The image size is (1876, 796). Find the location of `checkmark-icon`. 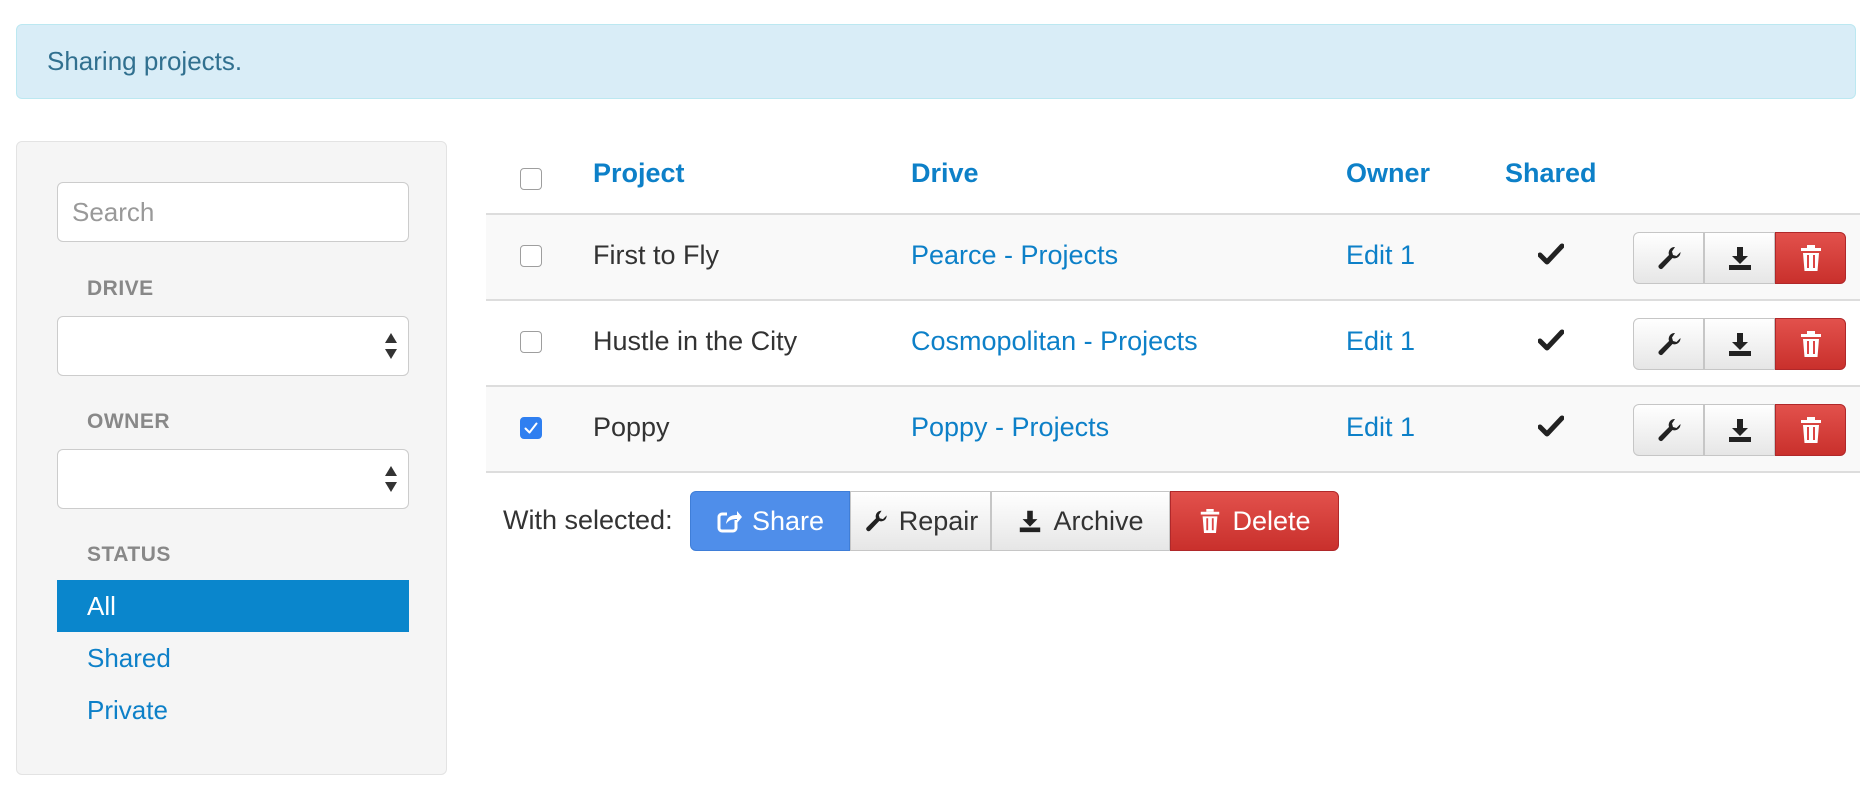

checkmark-icon is located at coordinates (531, 428).